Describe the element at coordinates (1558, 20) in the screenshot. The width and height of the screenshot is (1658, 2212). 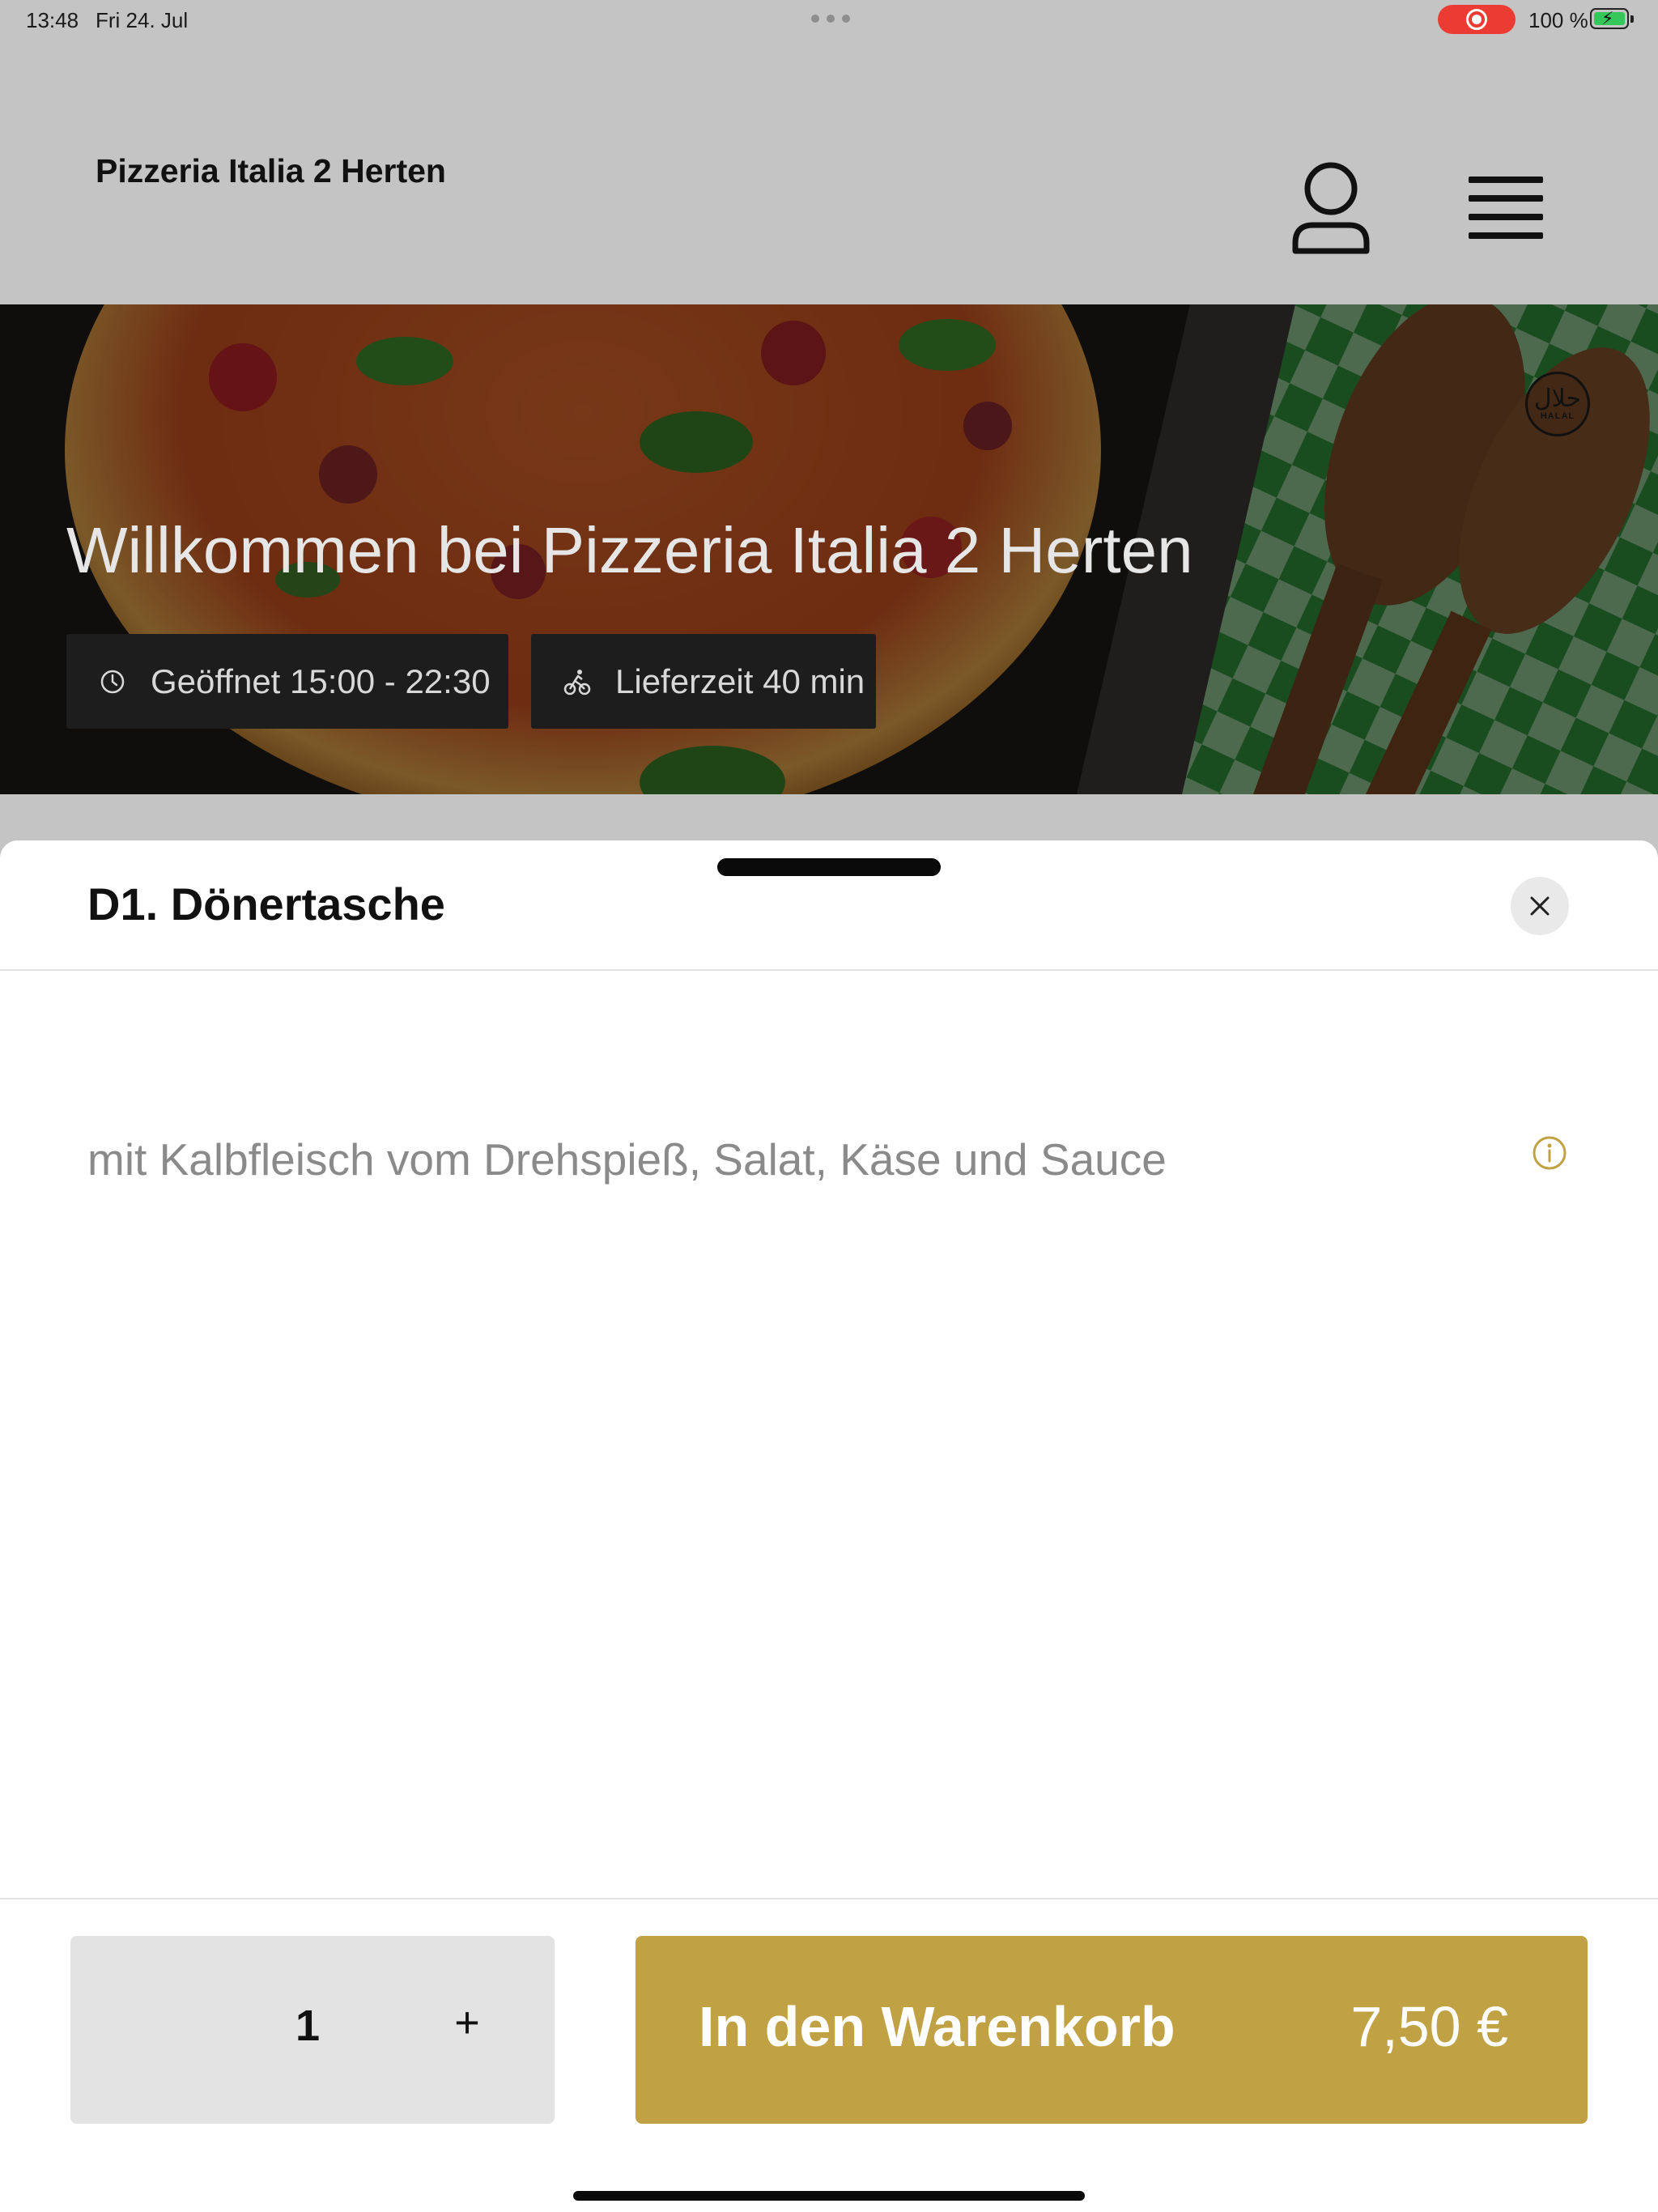
I see `battery-percentage: 100 %` at that location.